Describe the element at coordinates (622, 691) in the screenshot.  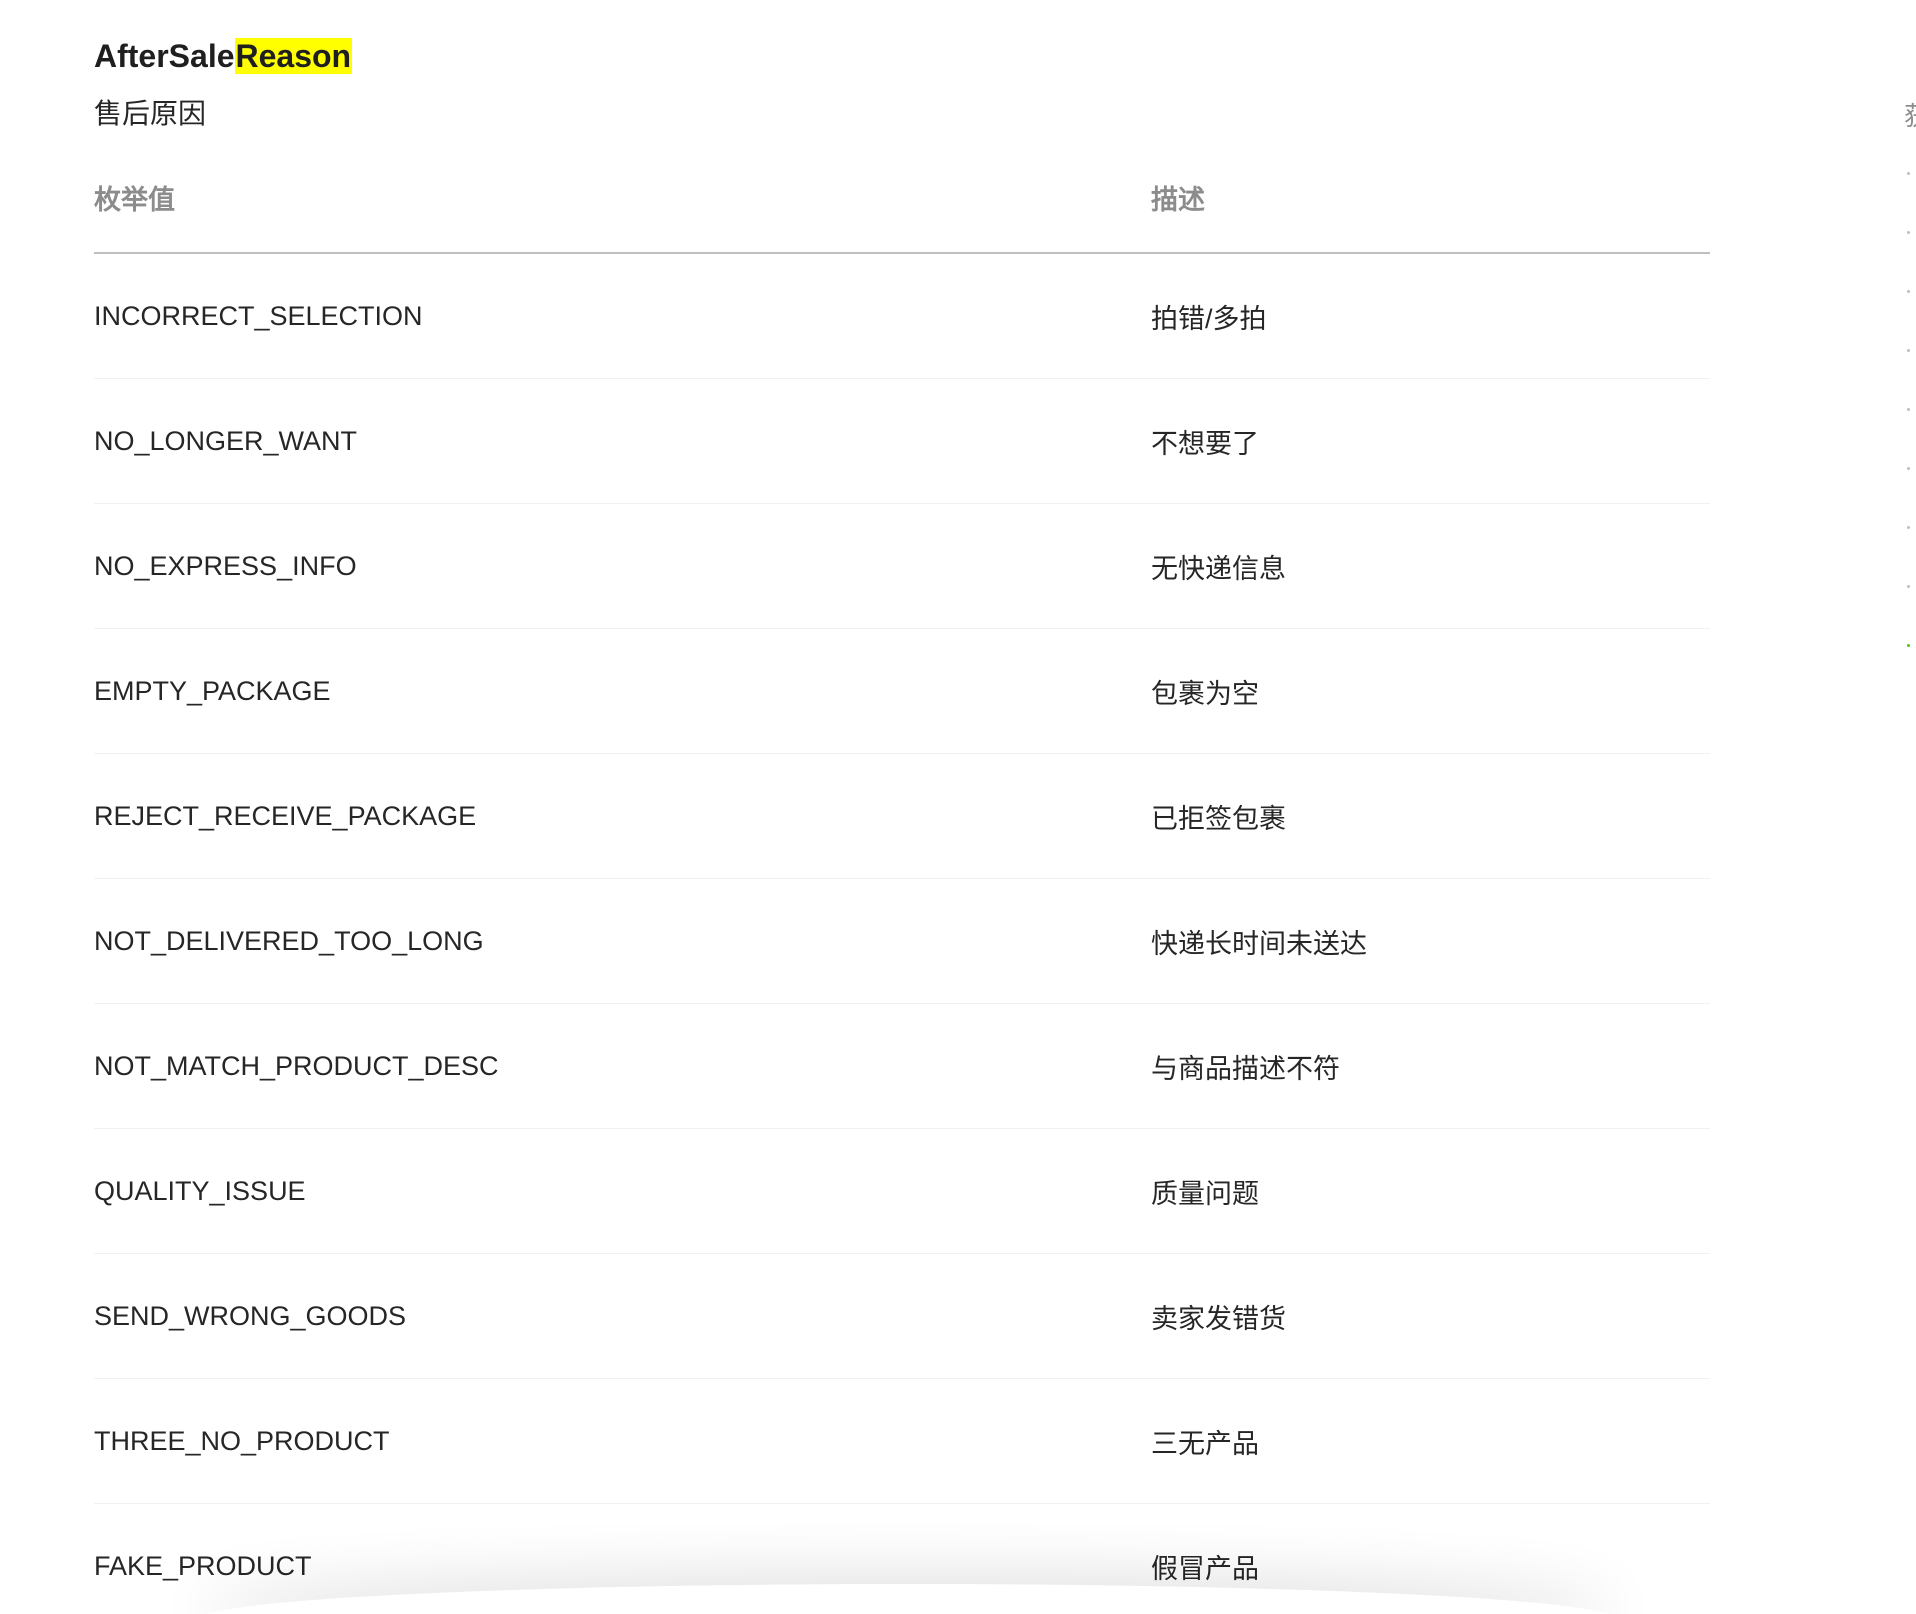
I see `enum-value-cell: EMPTY_PACKAGE` at that location.